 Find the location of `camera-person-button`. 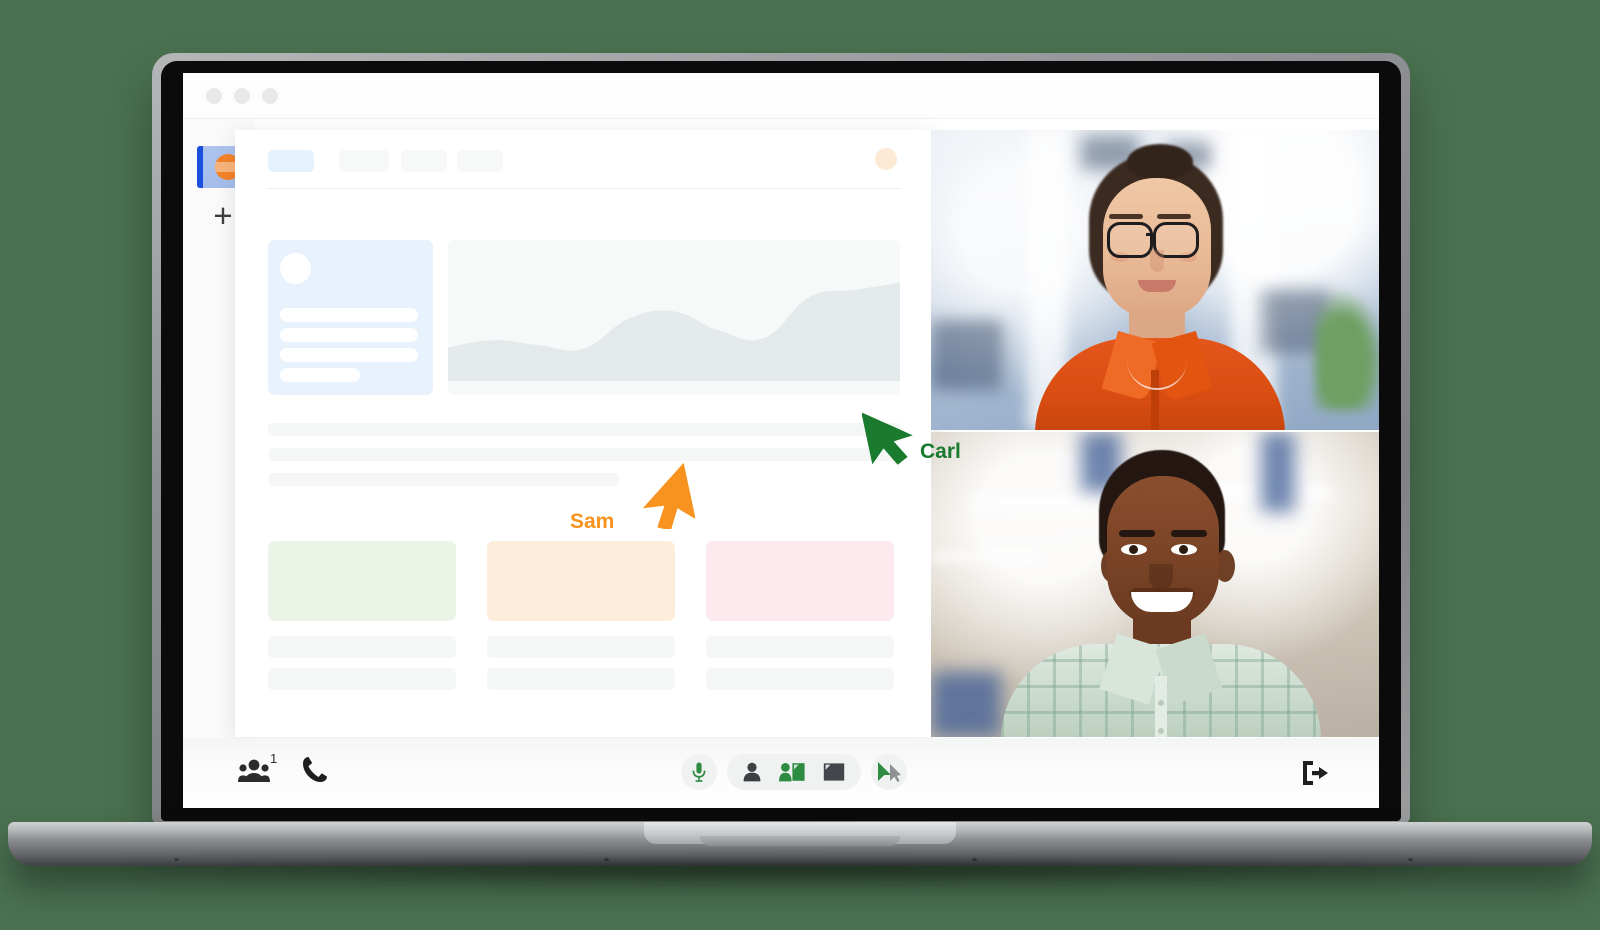

camera-person-button is located at coordinates (752, 772).